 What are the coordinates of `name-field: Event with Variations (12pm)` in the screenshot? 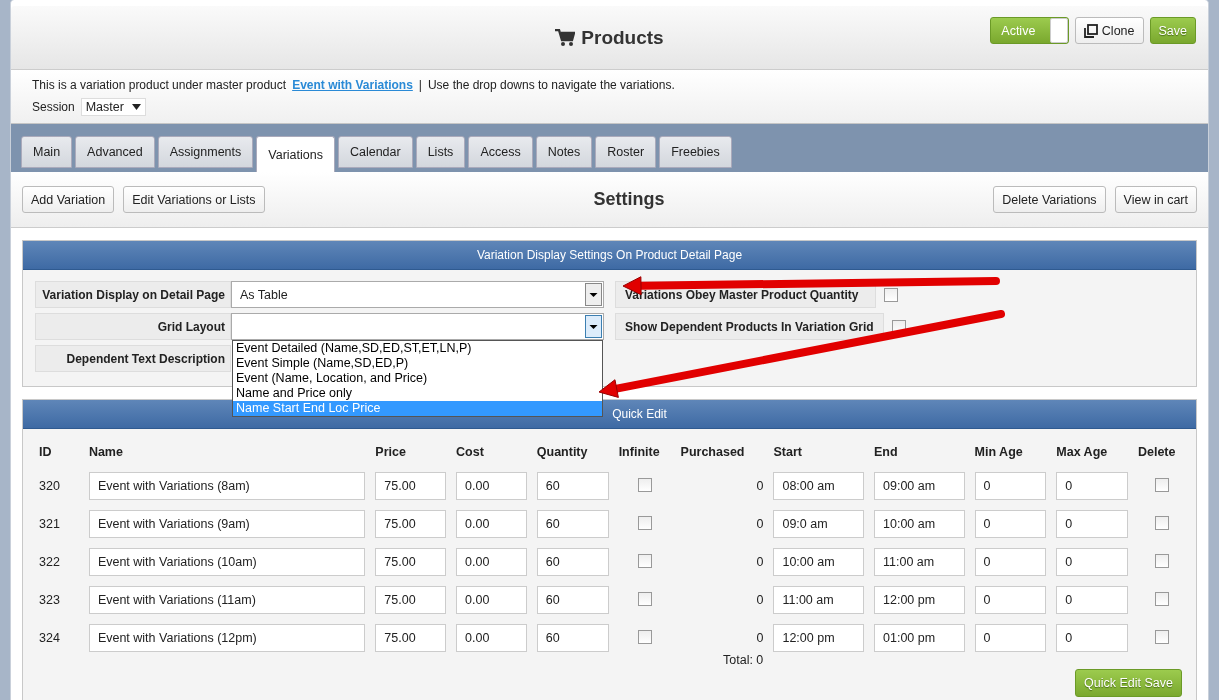 It's located at (227, 638).